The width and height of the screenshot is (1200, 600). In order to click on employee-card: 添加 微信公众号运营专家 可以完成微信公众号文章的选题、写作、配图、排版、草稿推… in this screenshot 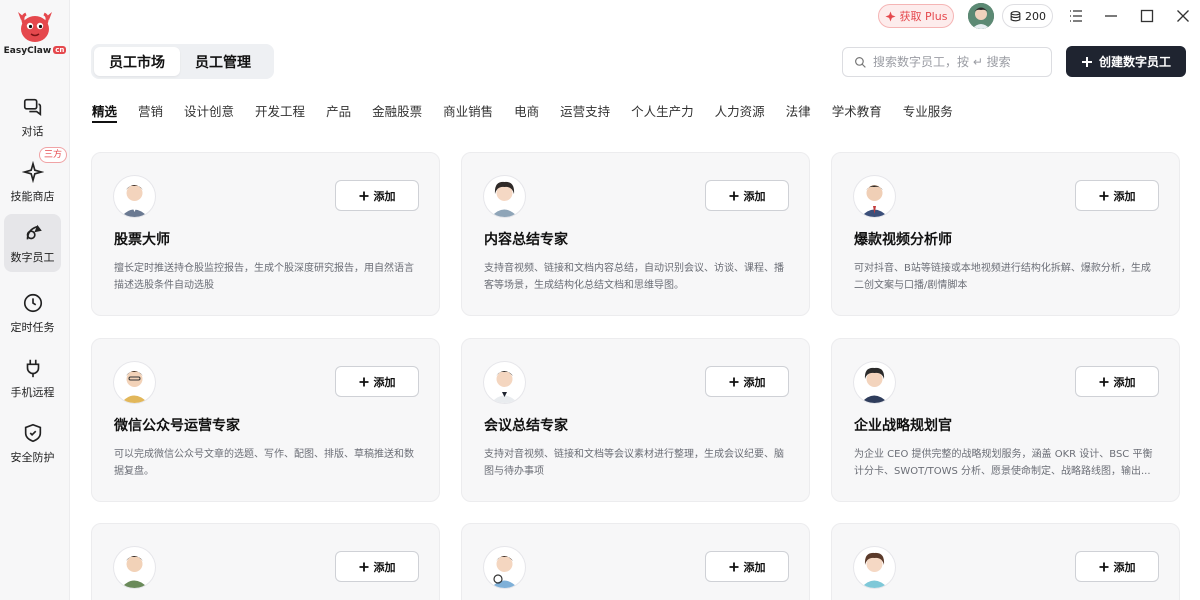, I will do `click(265, 420)`.